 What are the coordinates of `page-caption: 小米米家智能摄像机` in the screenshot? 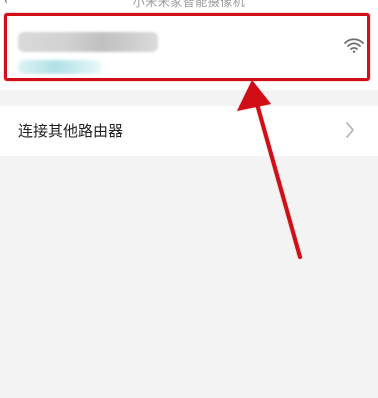 It's located at (189, 4).